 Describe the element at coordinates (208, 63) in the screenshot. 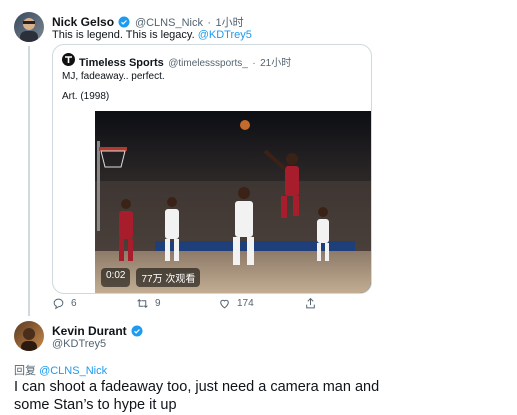

I see `quote-author-handle: @timelesssports_` at that location.